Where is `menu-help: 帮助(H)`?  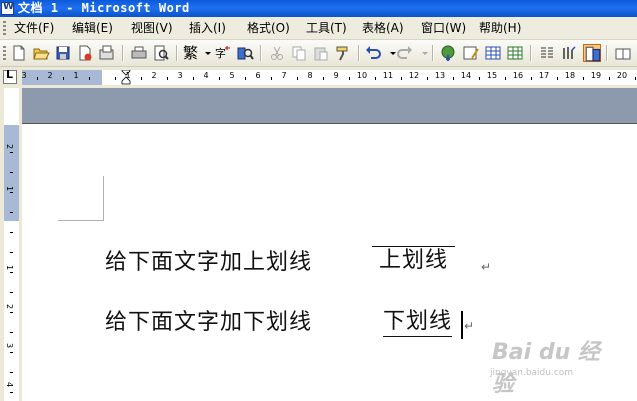
menu-help: 帮助(H) is located at coordinates (500, 28).